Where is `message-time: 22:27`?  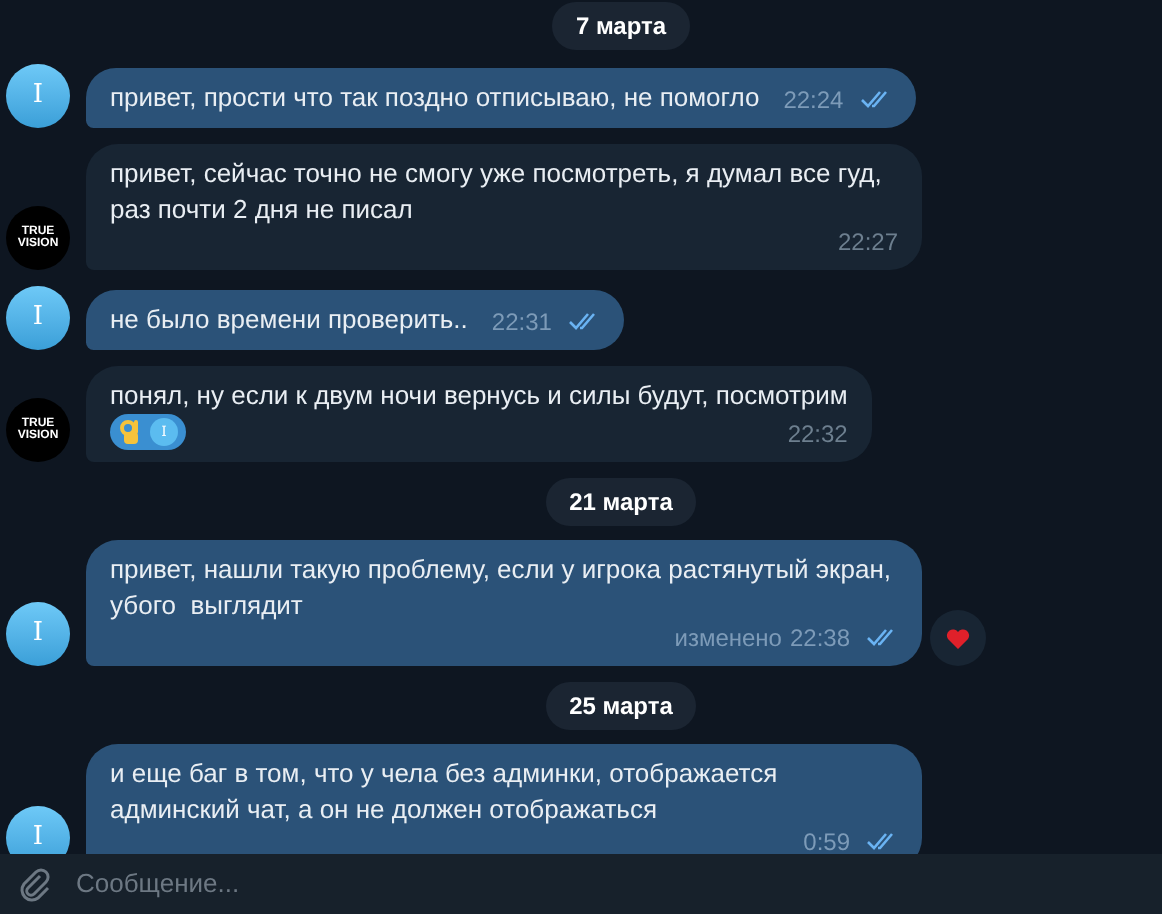
message-time: 22:27 is located at coordinates (867, 242).